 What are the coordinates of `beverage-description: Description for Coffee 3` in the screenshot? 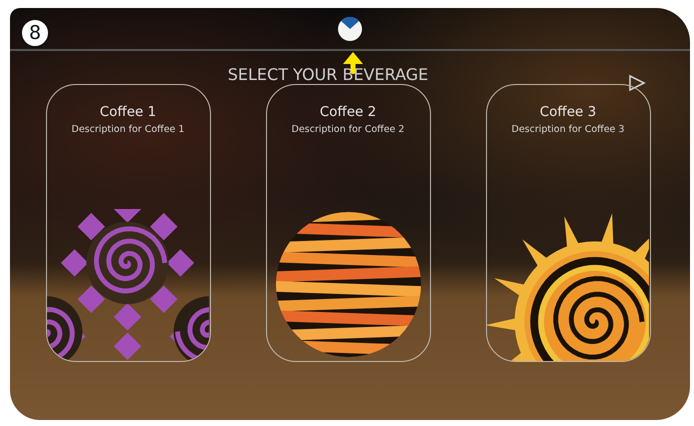 It's located at (568, 129).